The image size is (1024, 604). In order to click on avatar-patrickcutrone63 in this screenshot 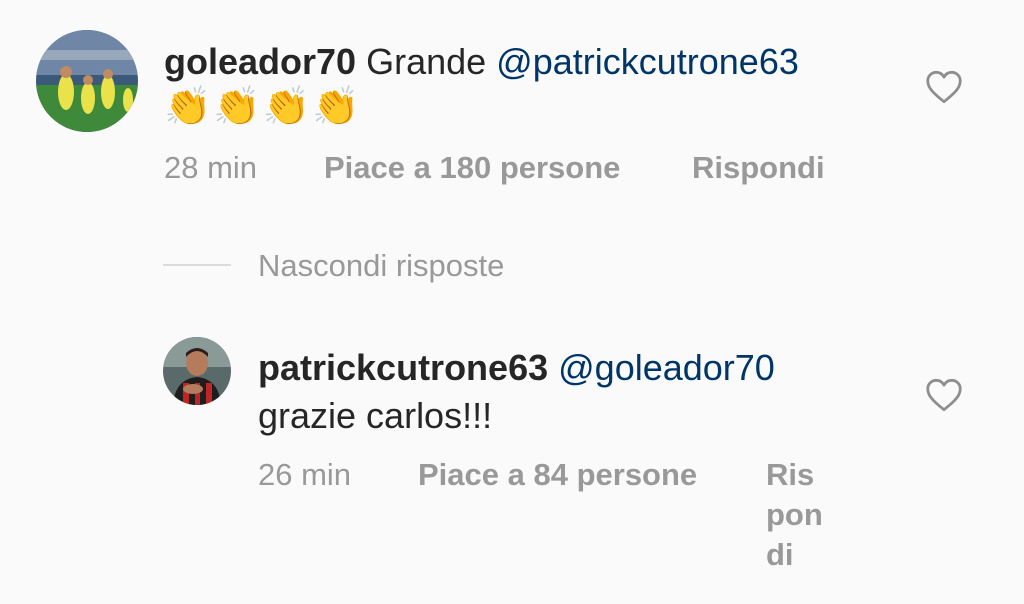, I will do `click(197, 371)`.